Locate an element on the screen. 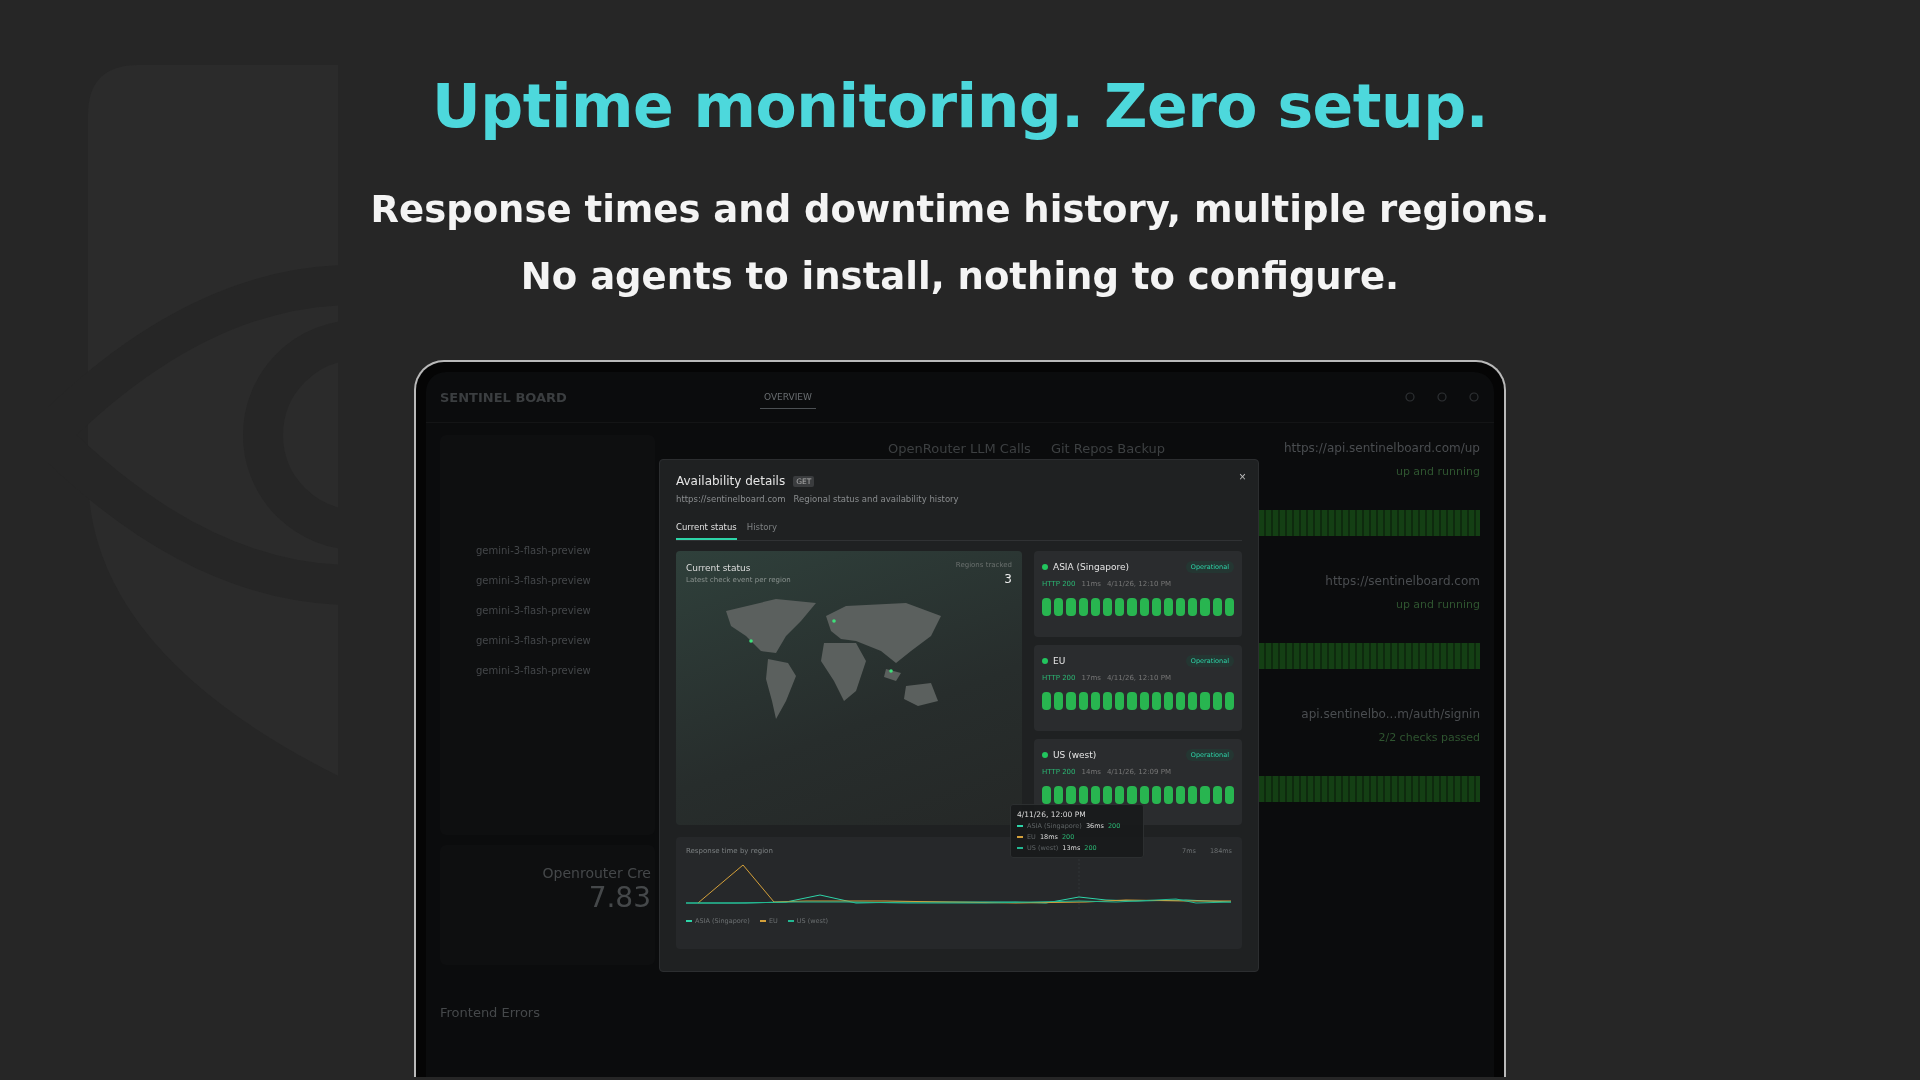  tab: Current status is located at coordinates (706, 529).